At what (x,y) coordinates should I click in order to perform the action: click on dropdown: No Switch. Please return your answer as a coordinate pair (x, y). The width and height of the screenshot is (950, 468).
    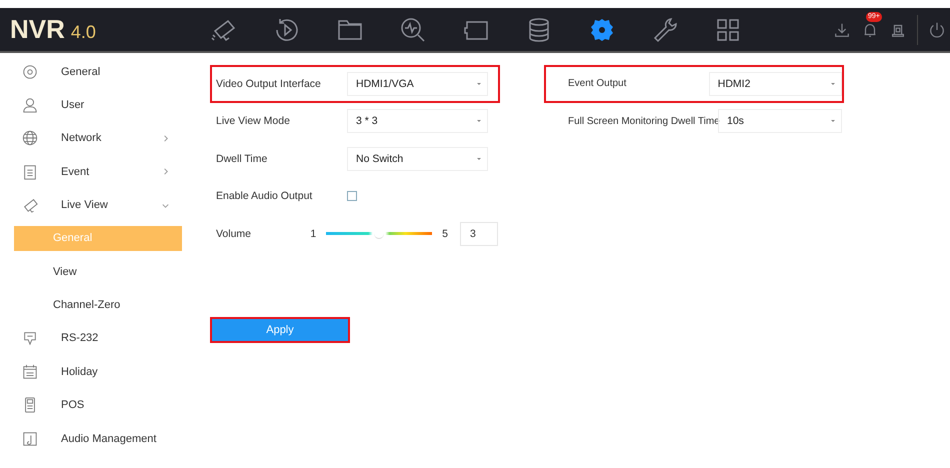
    Looking at the image, I should click on (417, 158).